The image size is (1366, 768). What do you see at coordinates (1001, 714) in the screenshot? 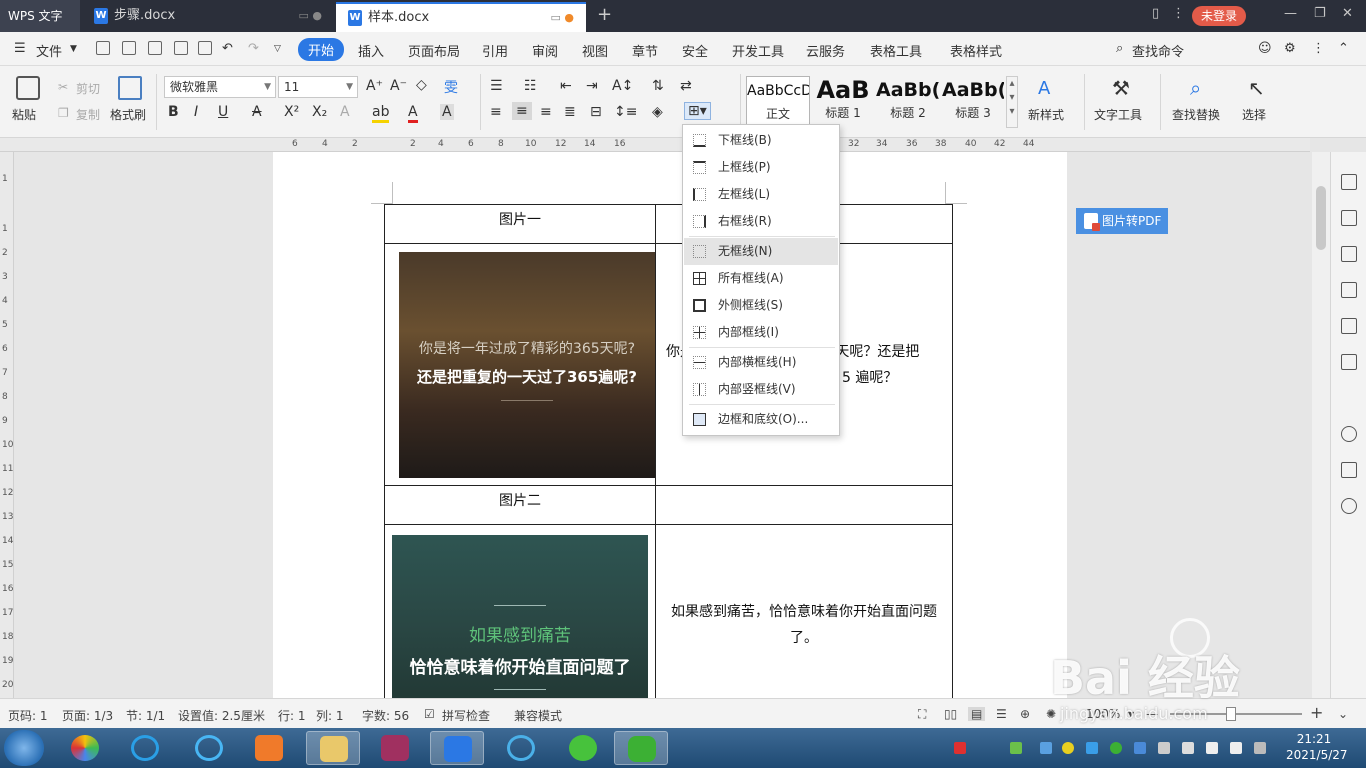
I see `outline-view-icon: ☰` at bounding box center [1001, 714].